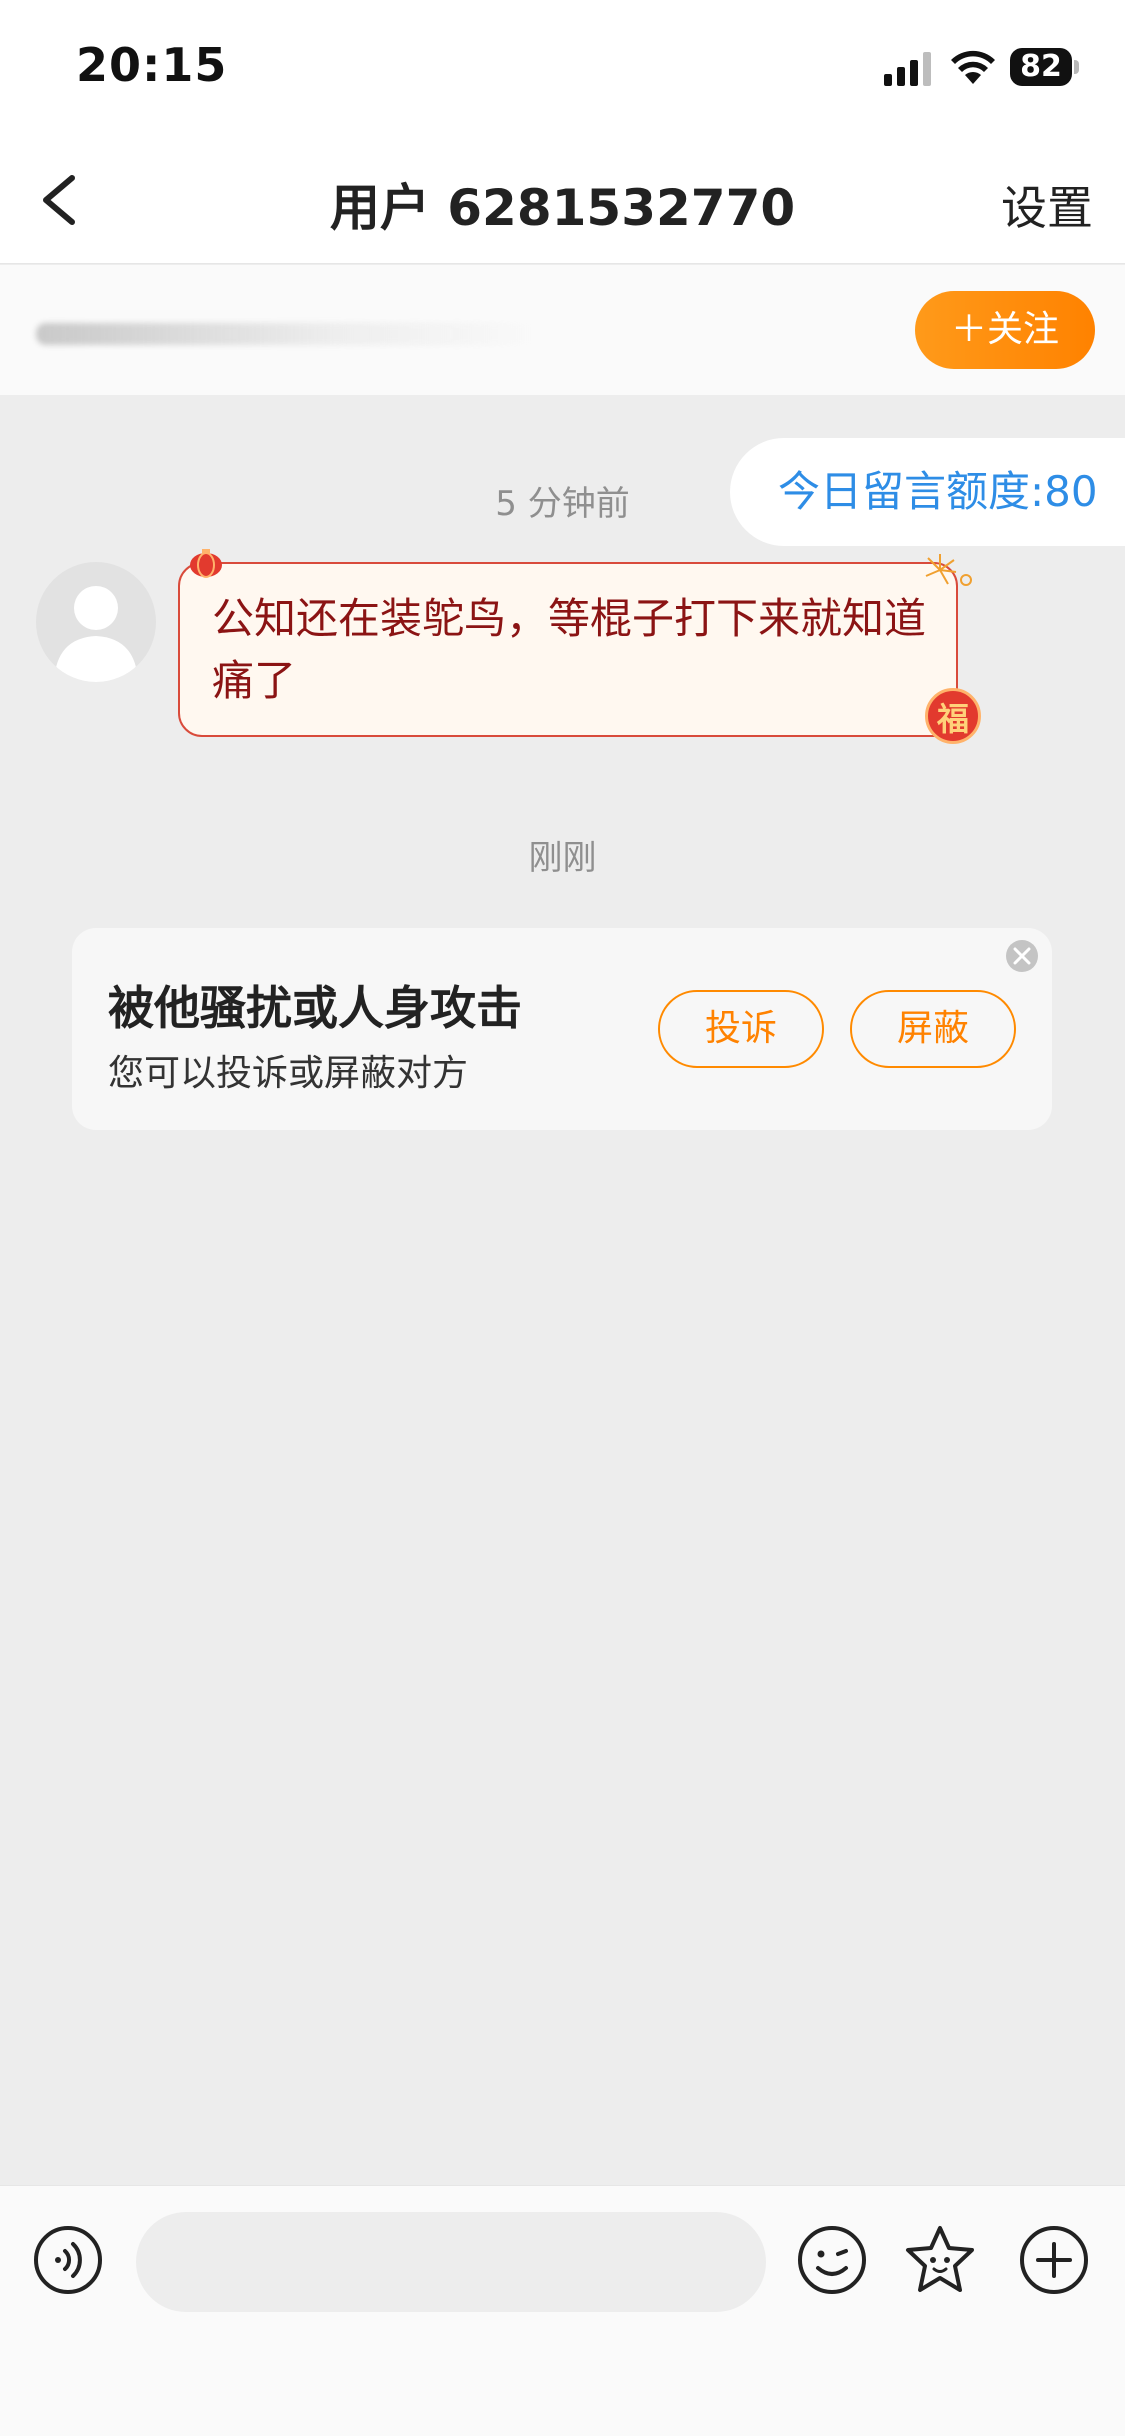 The image size is (1125, 2436). I want to click on input-bar, so click(562, 2310).